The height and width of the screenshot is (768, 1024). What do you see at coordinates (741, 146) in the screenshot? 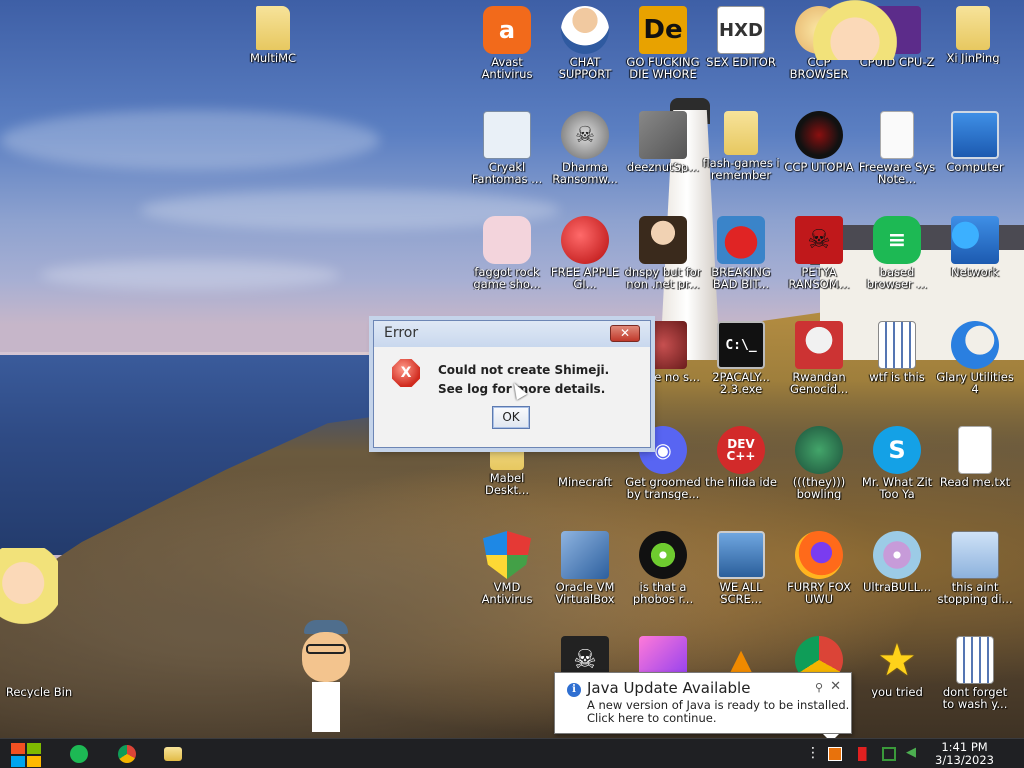
I see `desktop-icon-flash-games: flash-games i remember` at bounding box center [741, 146].